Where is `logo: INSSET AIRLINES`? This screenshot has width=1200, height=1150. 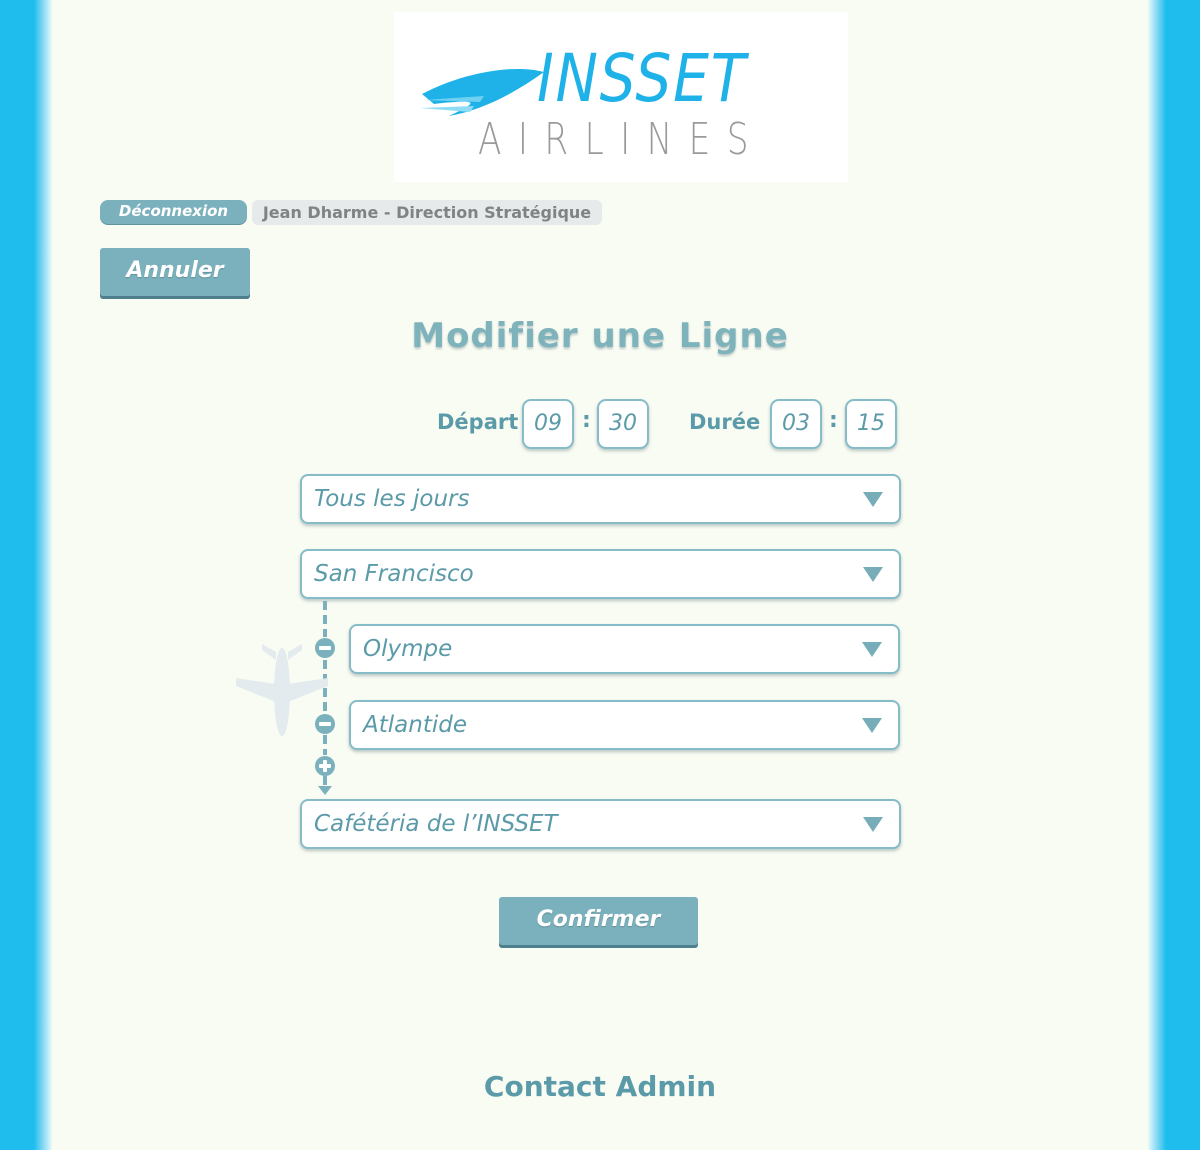
logo: INSSET AIRLINES is located at coordinates (621, 97).